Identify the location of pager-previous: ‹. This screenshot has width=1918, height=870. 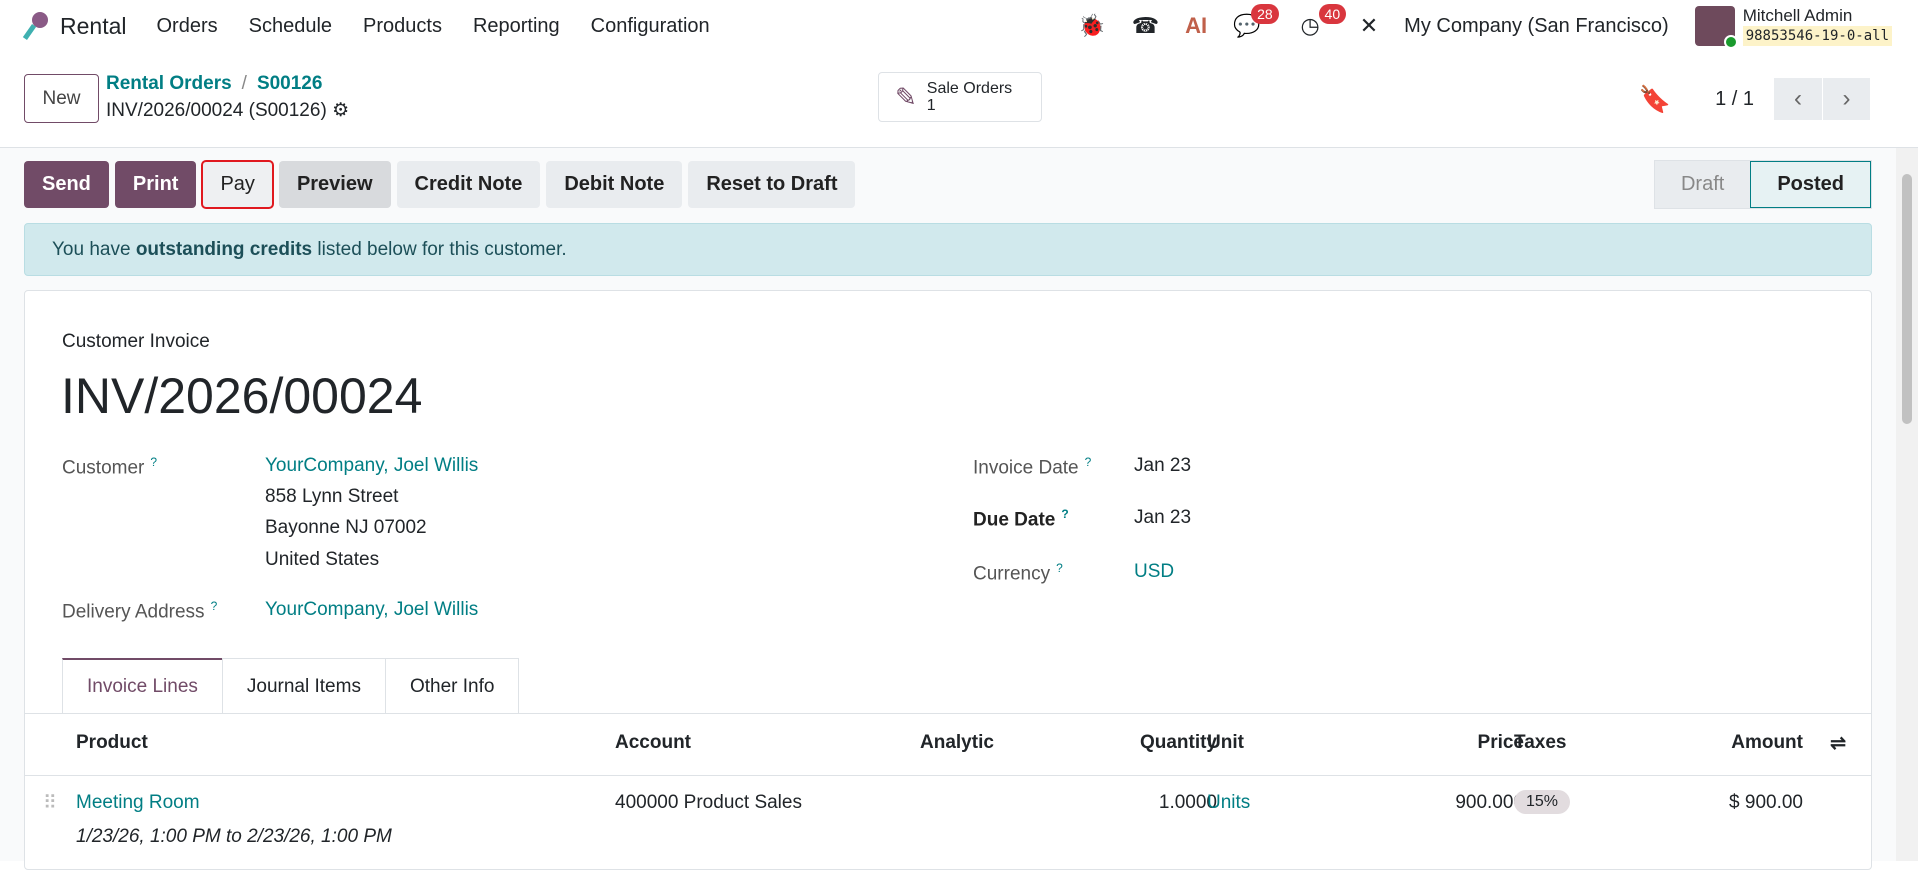
(1798, 99).